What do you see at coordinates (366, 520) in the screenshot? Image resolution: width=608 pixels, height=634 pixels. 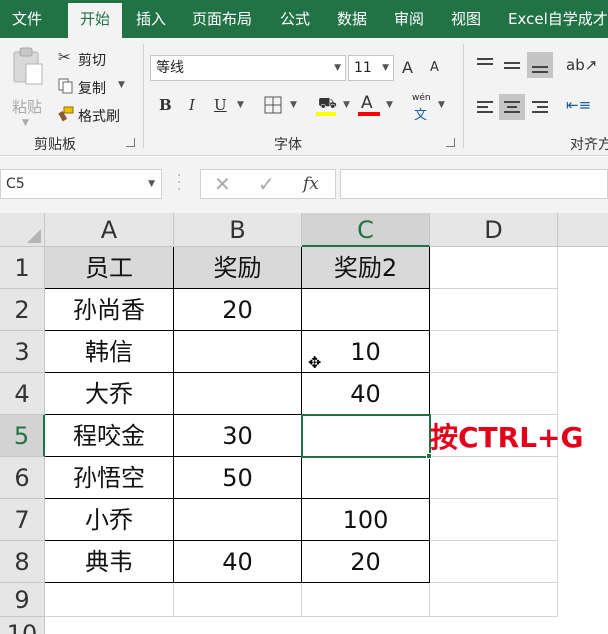 I see `table-cell: 100` at bounding box center [366, 520].